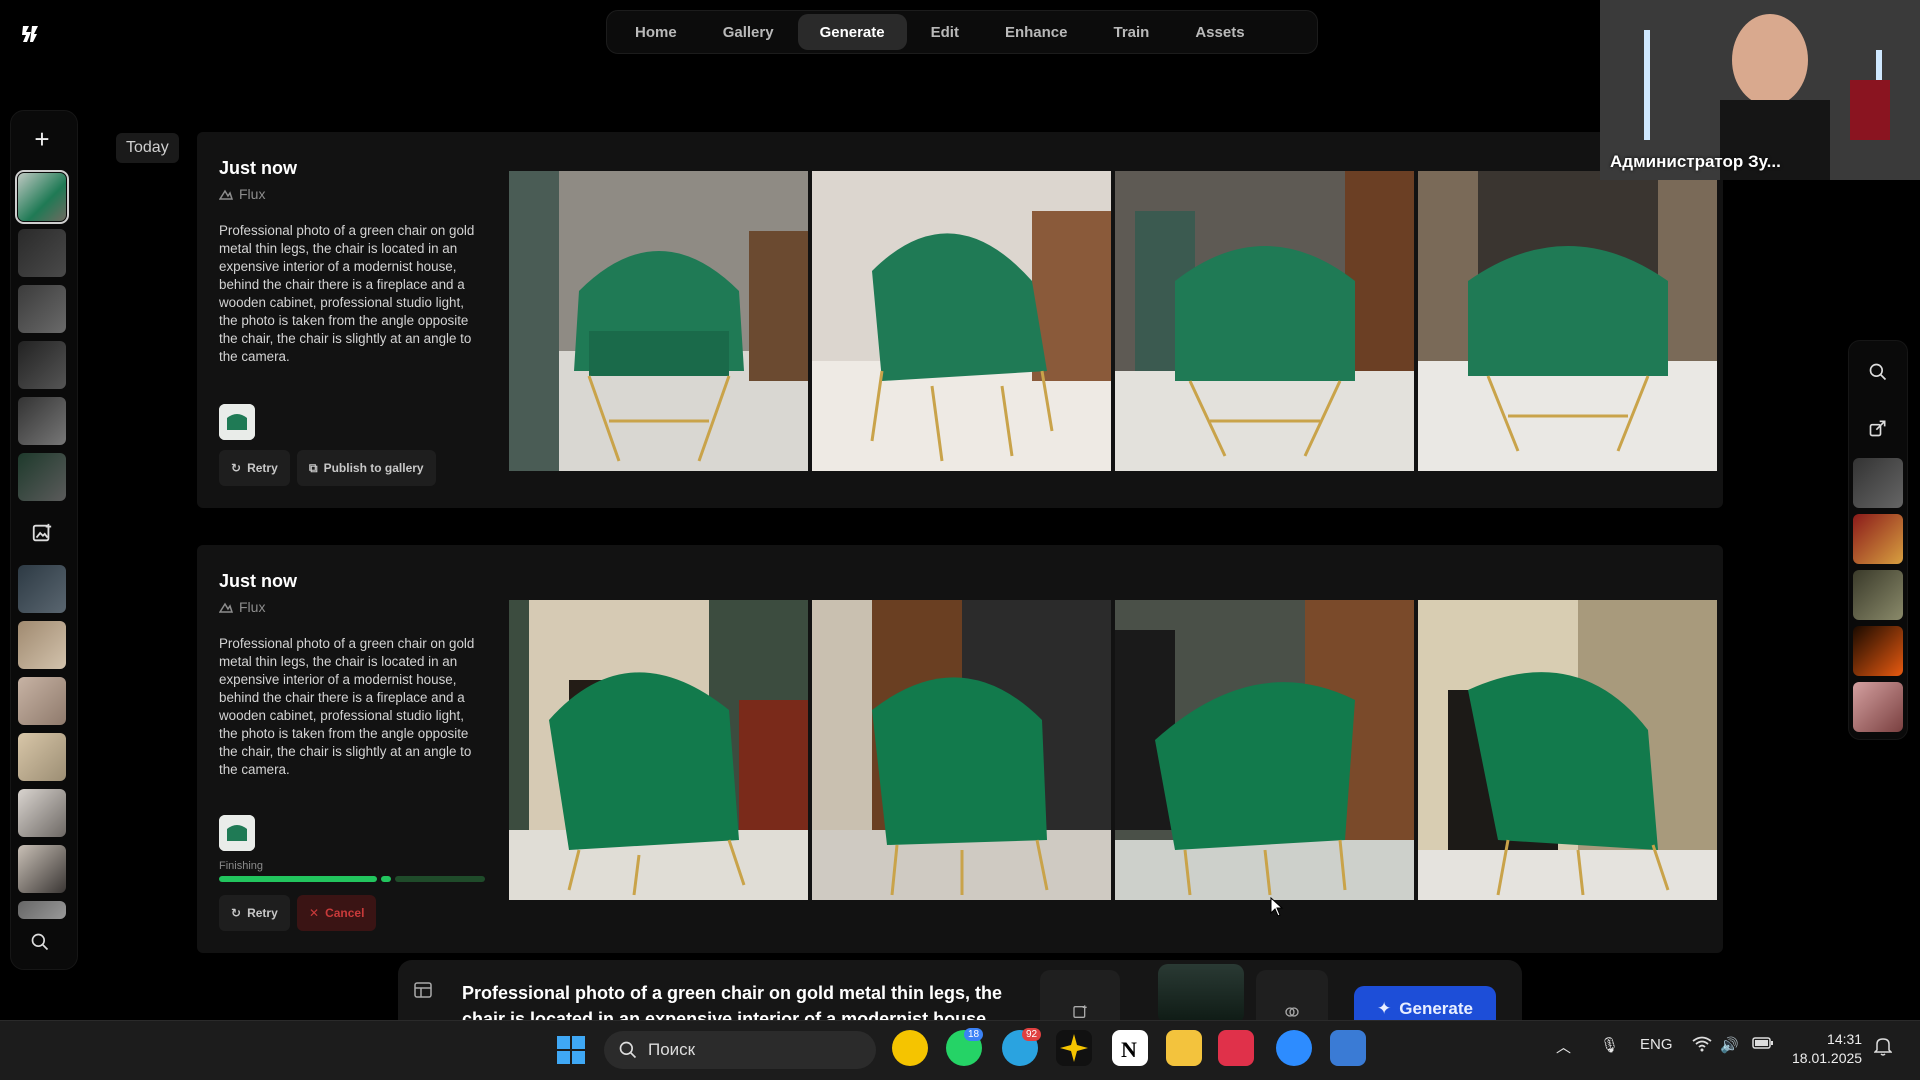 The height and width of the screenshot is (1080, 1920). I want to click on new-generation-button: +, so click(42, 139).